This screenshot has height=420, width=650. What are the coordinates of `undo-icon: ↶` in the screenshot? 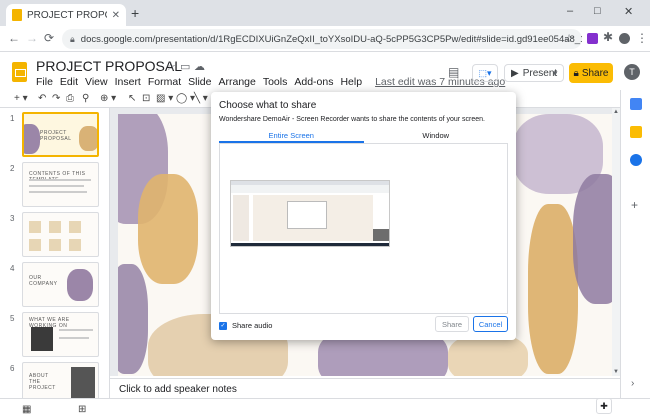 It's located at (42, 98).